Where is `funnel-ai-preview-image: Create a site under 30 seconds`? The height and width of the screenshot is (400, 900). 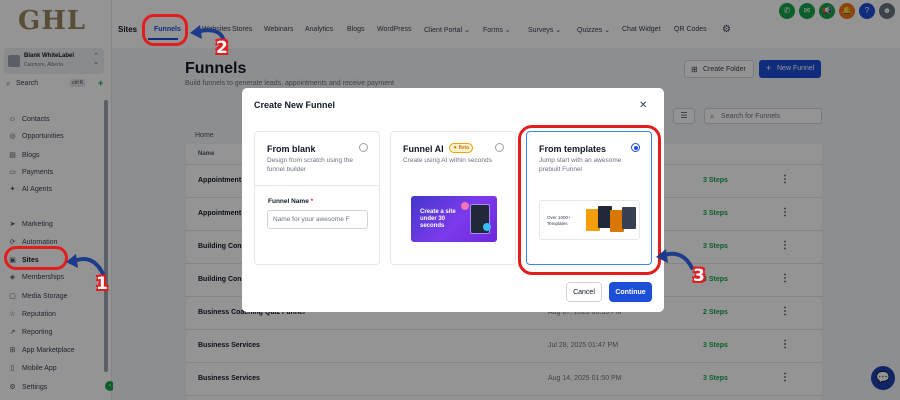
funnel-ai-preview-image: Create a site under 30 seconds is located at coordinates (454, 219).